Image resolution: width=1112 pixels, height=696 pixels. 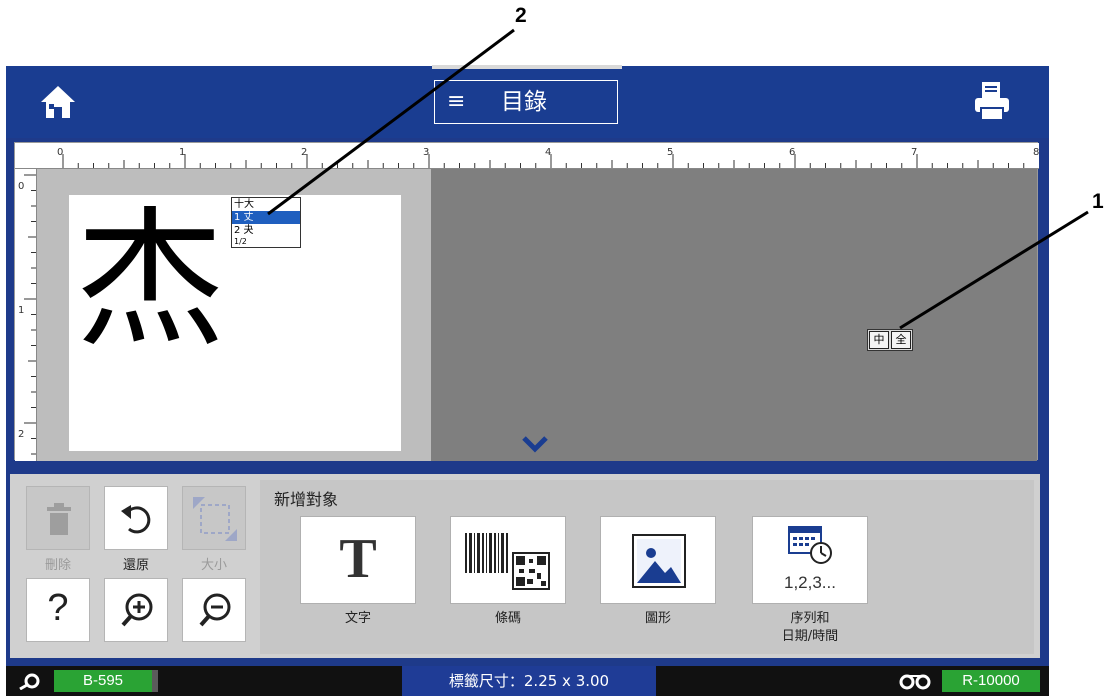 What do you see at coordinates (879, 340) in the screenshot?
I see `ime-chinese-toggle: 中` at bounding box center [879, 340].